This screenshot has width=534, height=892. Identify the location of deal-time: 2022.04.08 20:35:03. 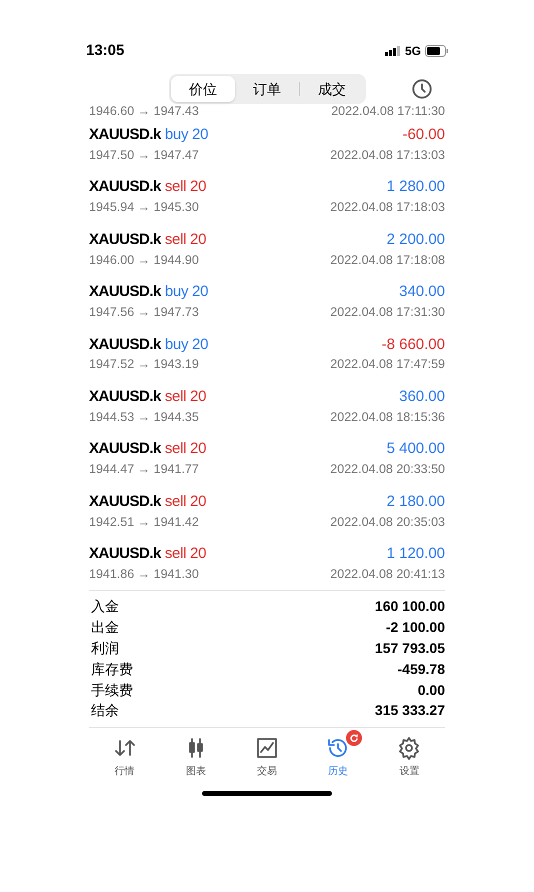
(387, 522).